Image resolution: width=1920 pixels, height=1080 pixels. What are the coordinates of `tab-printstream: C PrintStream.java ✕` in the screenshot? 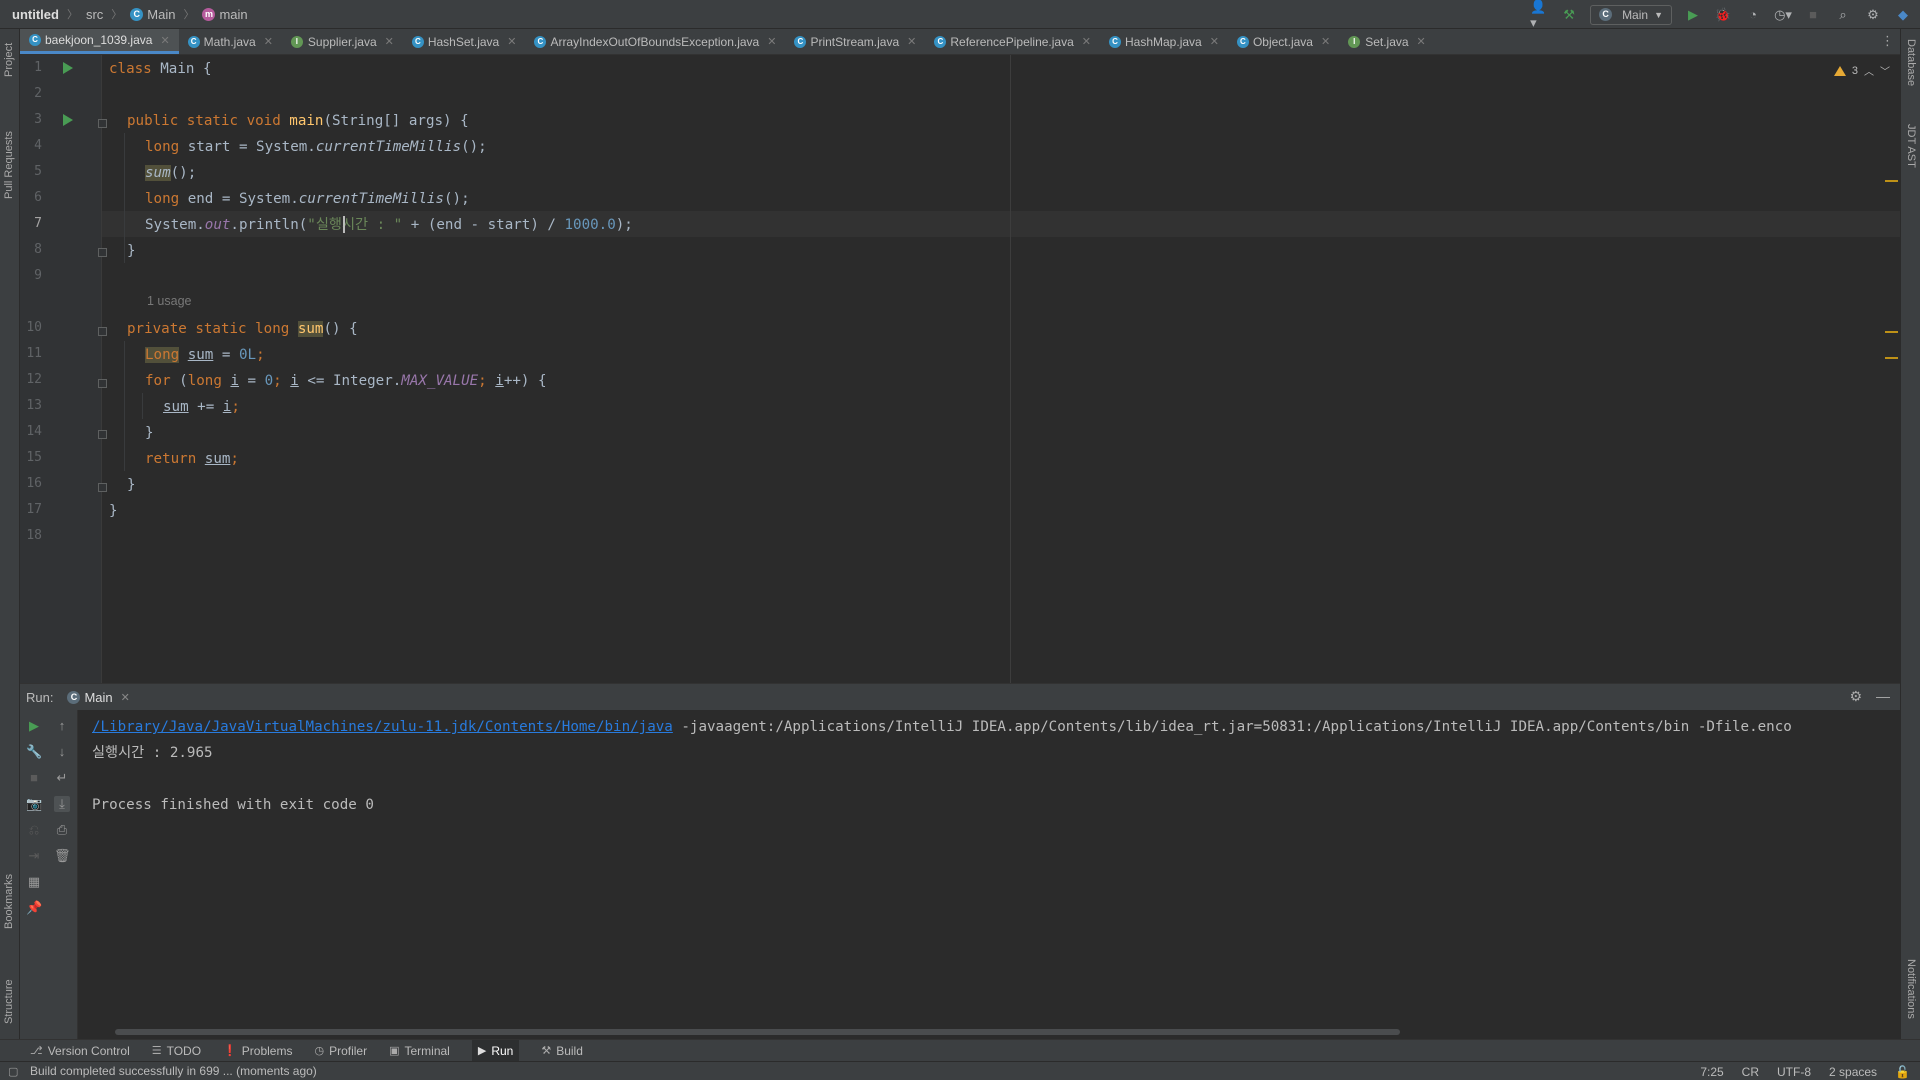 It's located at (855, 41).